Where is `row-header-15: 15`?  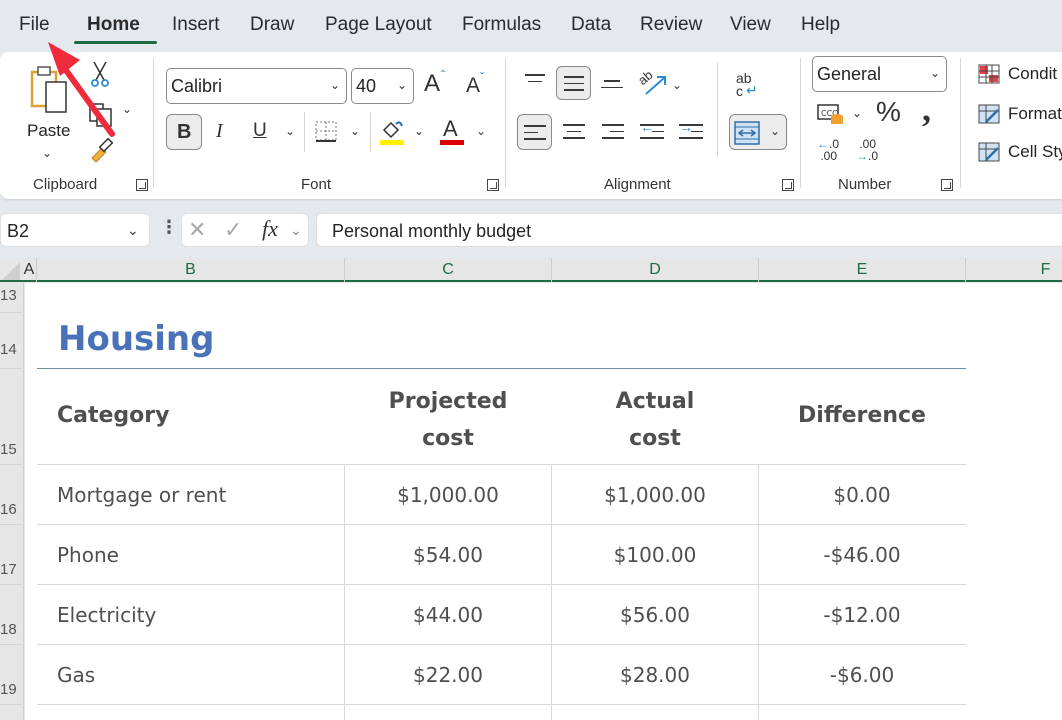 row-header-15: 15 is located at coordinates (12, 417).